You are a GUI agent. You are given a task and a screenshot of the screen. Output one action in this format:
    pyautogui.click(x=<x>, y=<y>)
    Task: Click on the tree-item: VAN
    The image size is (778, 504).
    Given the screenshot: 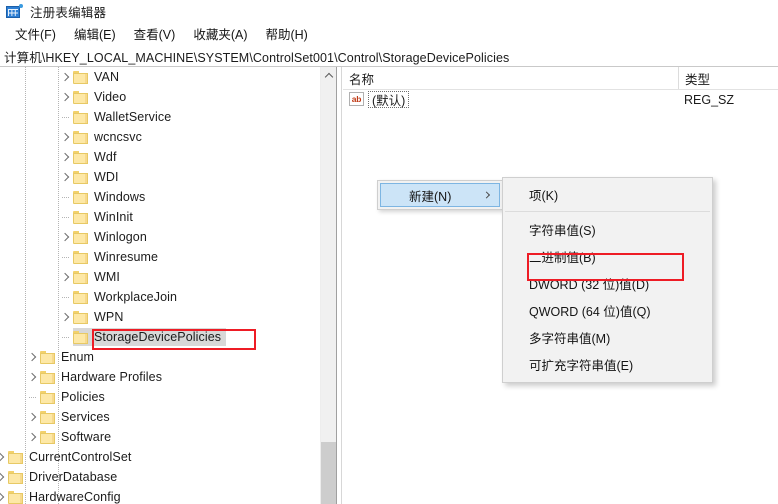 What is the action you would take?
    pyautogui.click(x=160, y=77)
    